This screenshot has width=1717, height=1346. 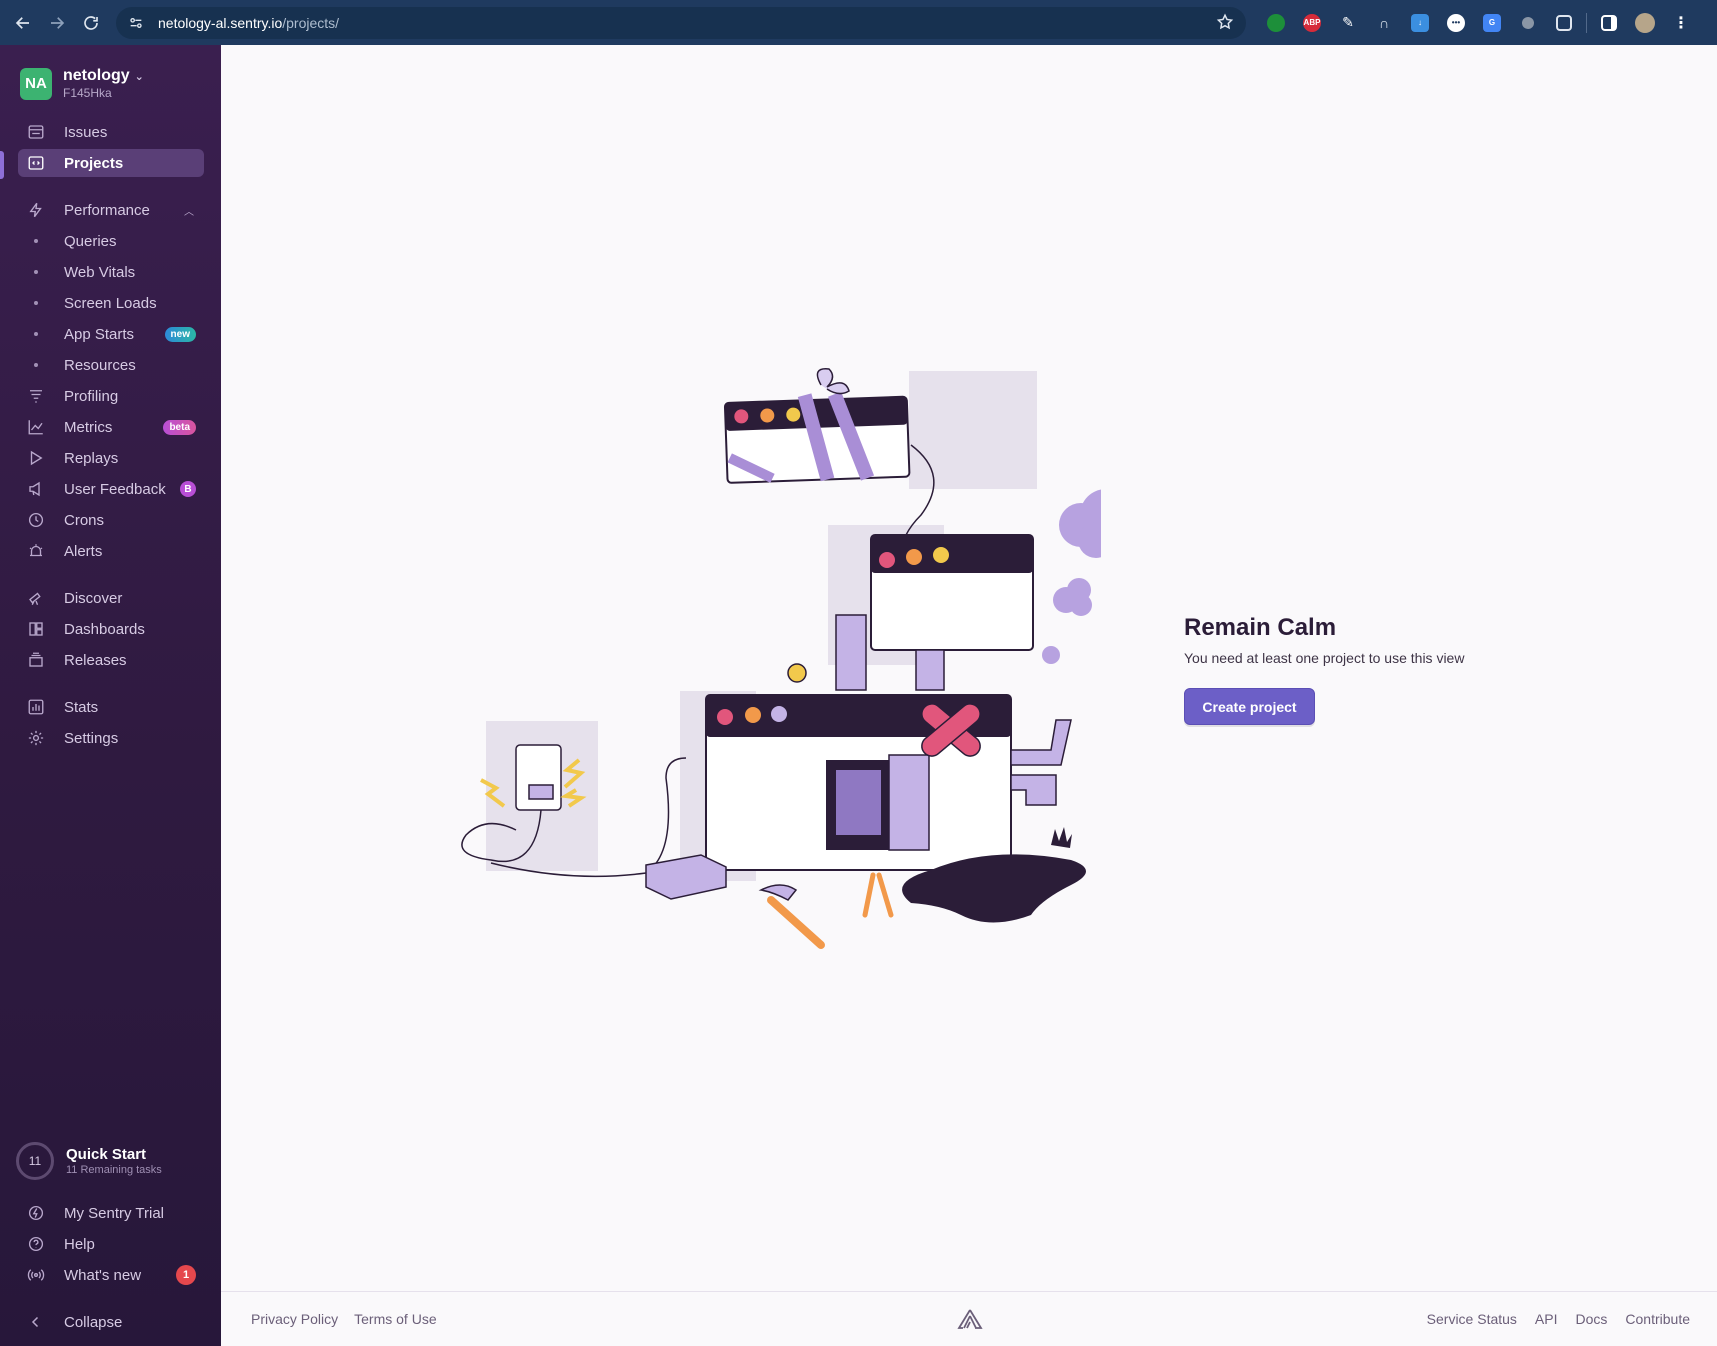 I want to click on sidebar-item-screen-loads: Screen Loads, so click(x=111, y=303).